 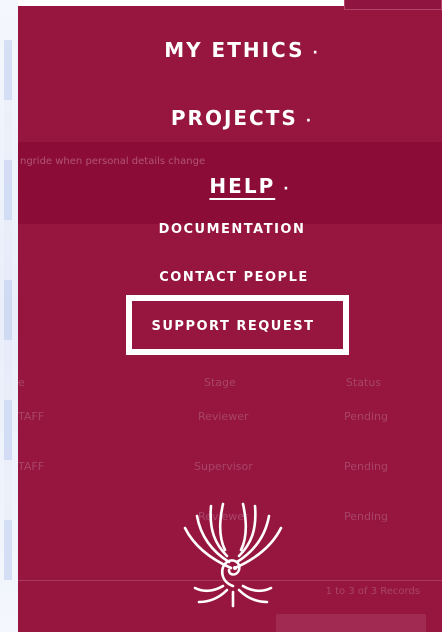 What do you see at coordinates (351, 623) in the screenshot?
I see `background-button` at bounding box center [351, 623].